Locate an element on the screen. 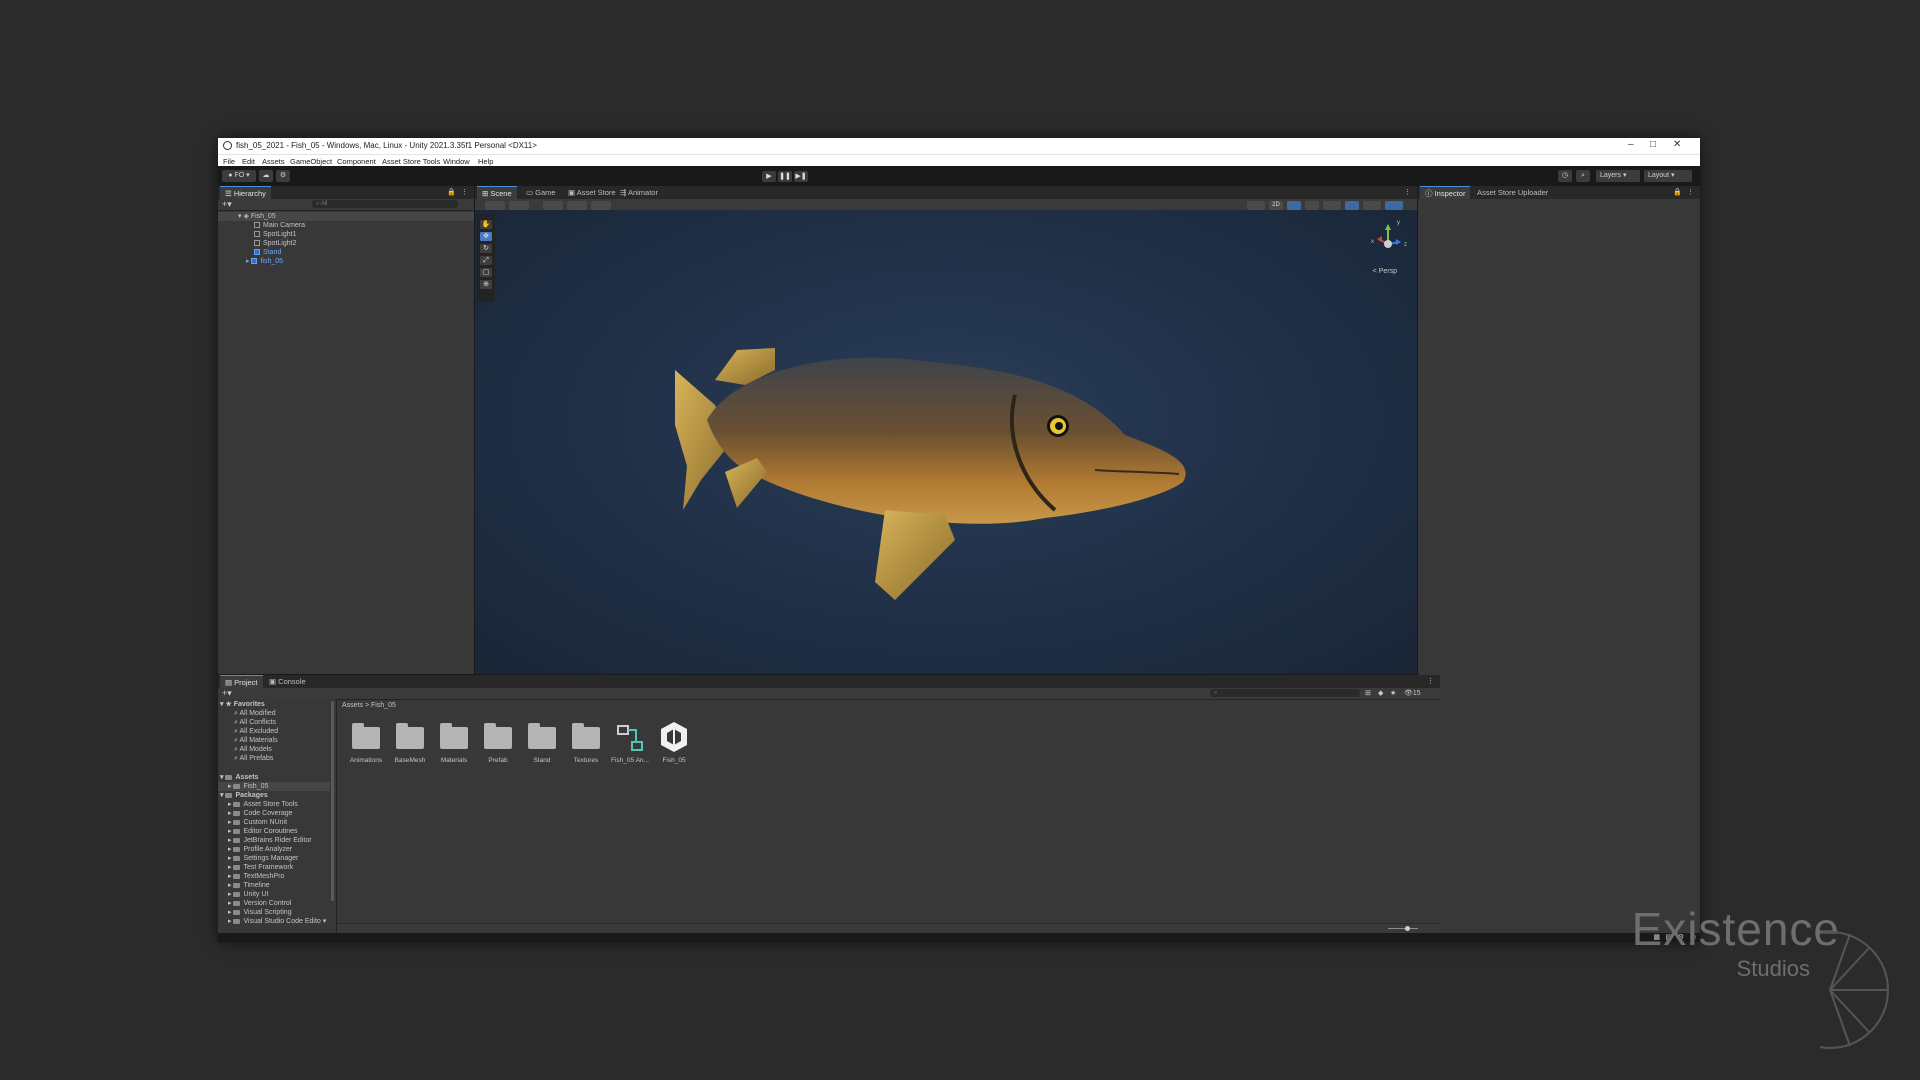  package-item: ▸ Code Coverage is located at coordinates (260, 813).